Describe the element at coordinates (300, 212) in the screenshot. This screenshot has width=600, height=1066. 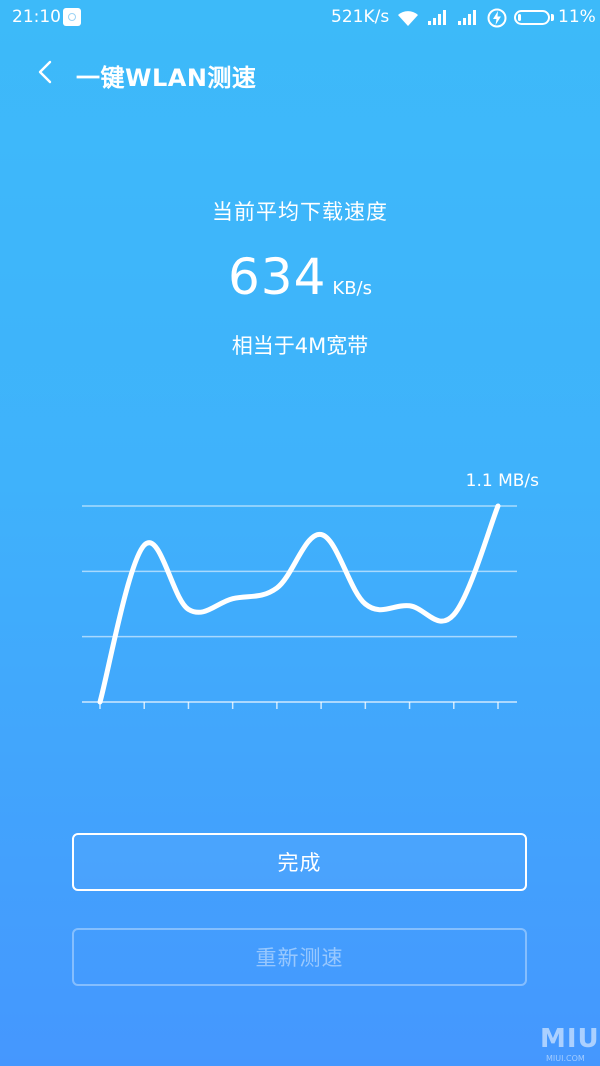
I see `speed-caption: 当前平均下载速度` at that location.